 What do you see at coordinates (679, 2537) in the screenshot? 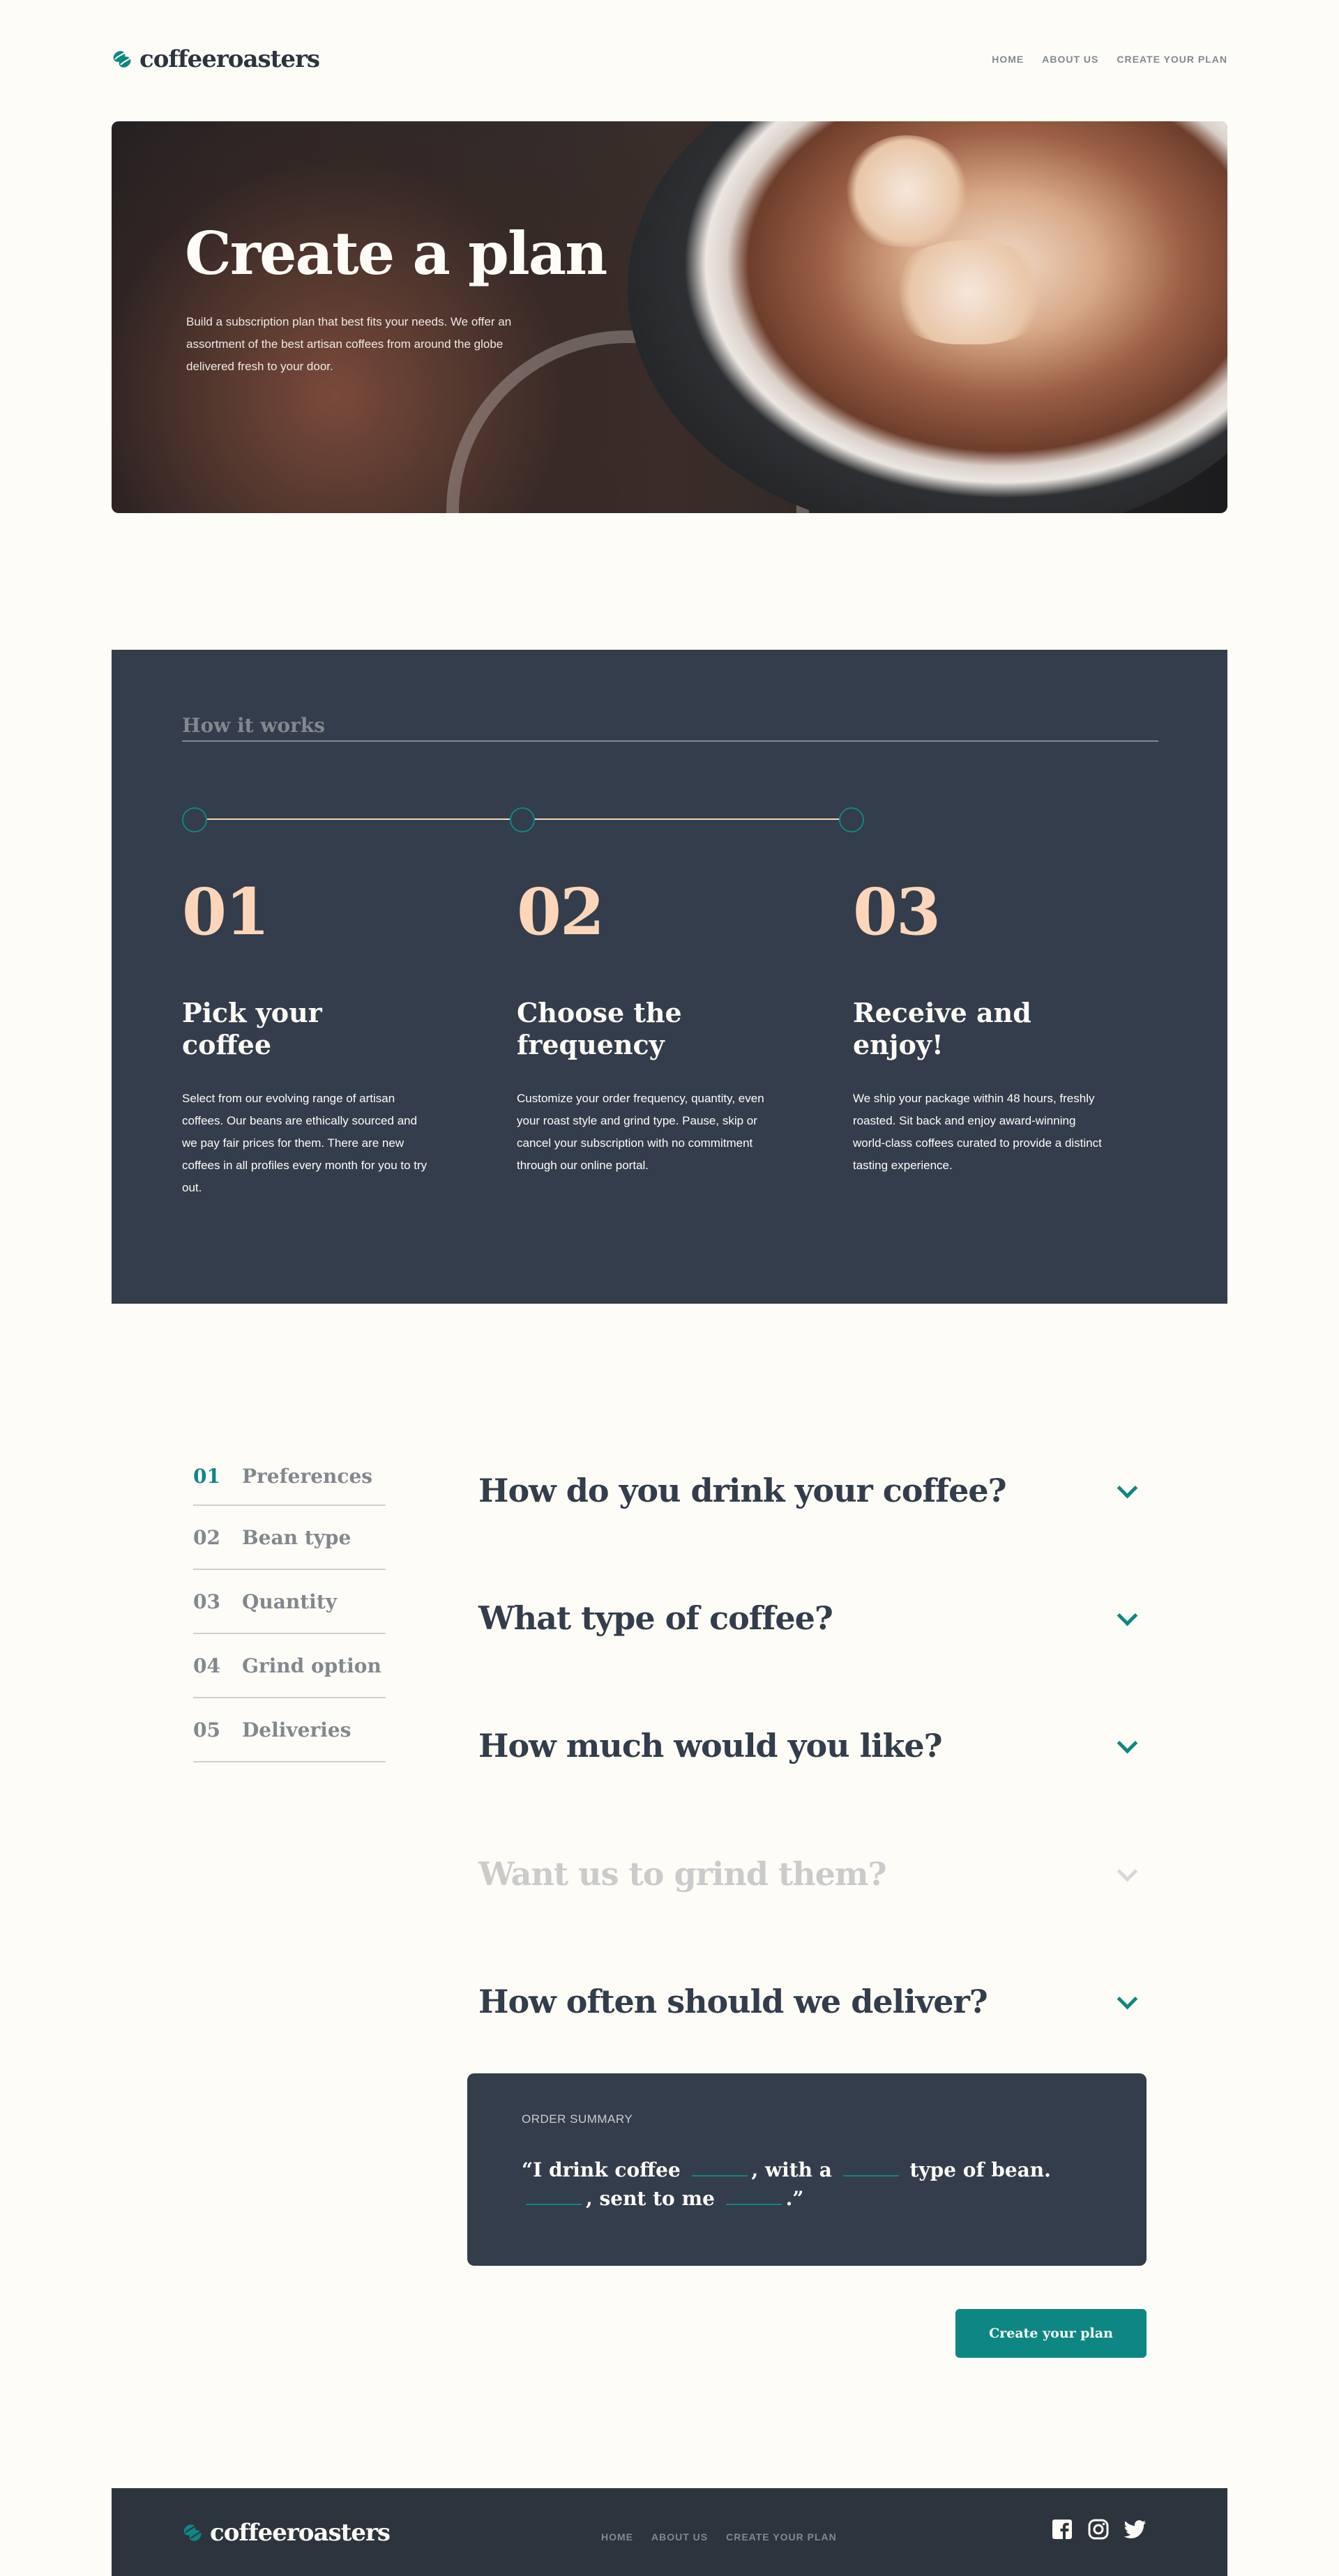
I see `footer-nav-about: ABOUT US` at bounding box center [679, 2537].